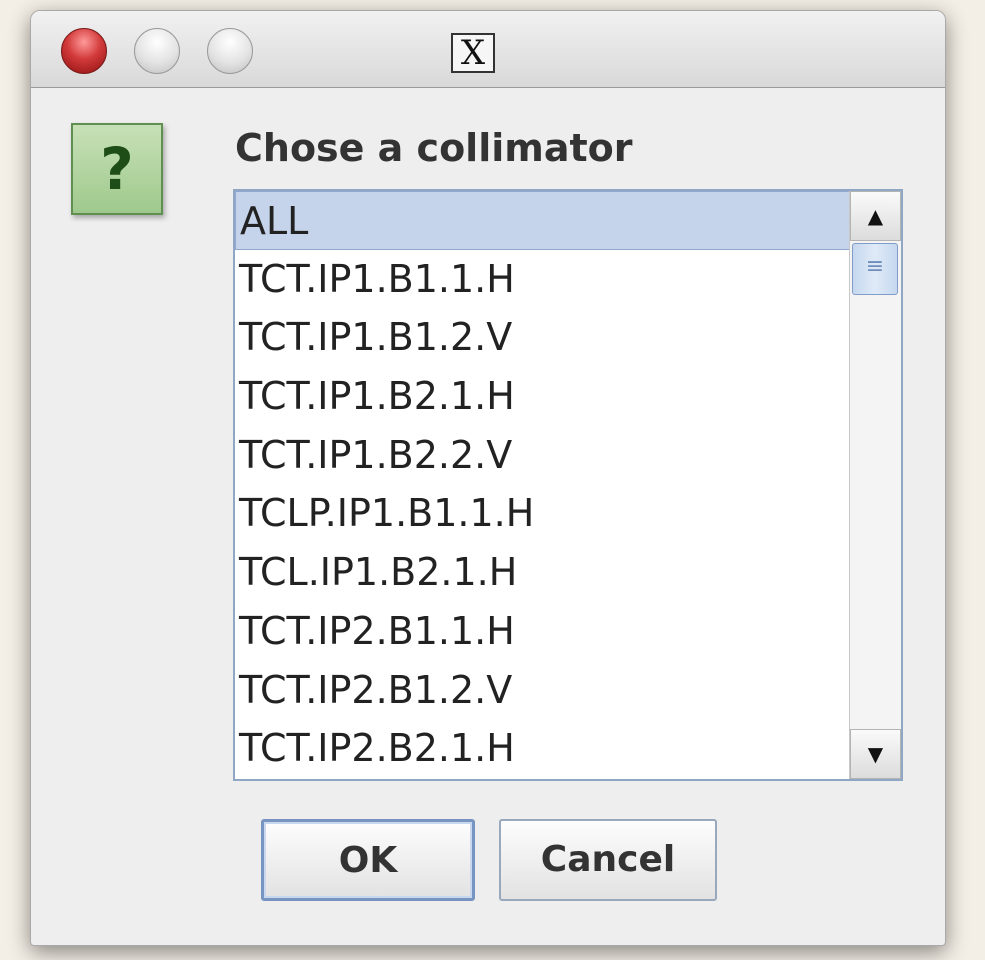 This screenshot has height=960, width=985. What do you see at coordinates (543, 572) in the screenshot?
I see `list-item: TCL.IP1.B2.1.H` at bounding box center [543, 572].